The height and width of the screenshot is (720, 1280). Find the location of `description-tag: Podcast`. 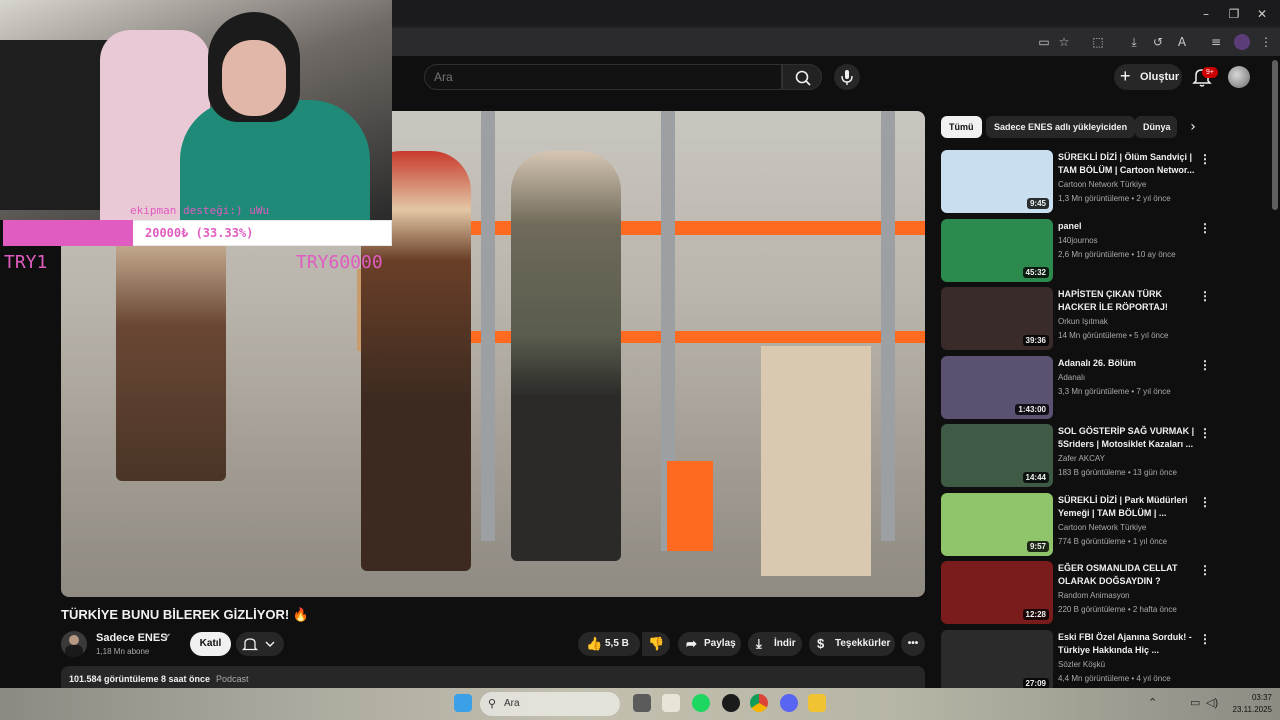

description-tag: Podcast is located at coordinates (232, 679).